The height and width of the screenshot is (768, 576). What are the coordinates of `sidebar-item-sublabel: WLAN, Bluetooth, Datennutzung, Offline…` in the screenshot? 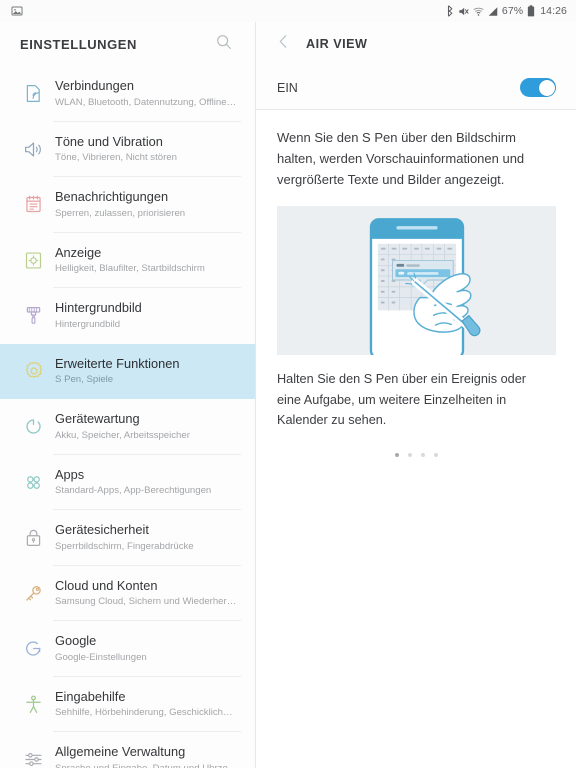 It's located at (146, 102).